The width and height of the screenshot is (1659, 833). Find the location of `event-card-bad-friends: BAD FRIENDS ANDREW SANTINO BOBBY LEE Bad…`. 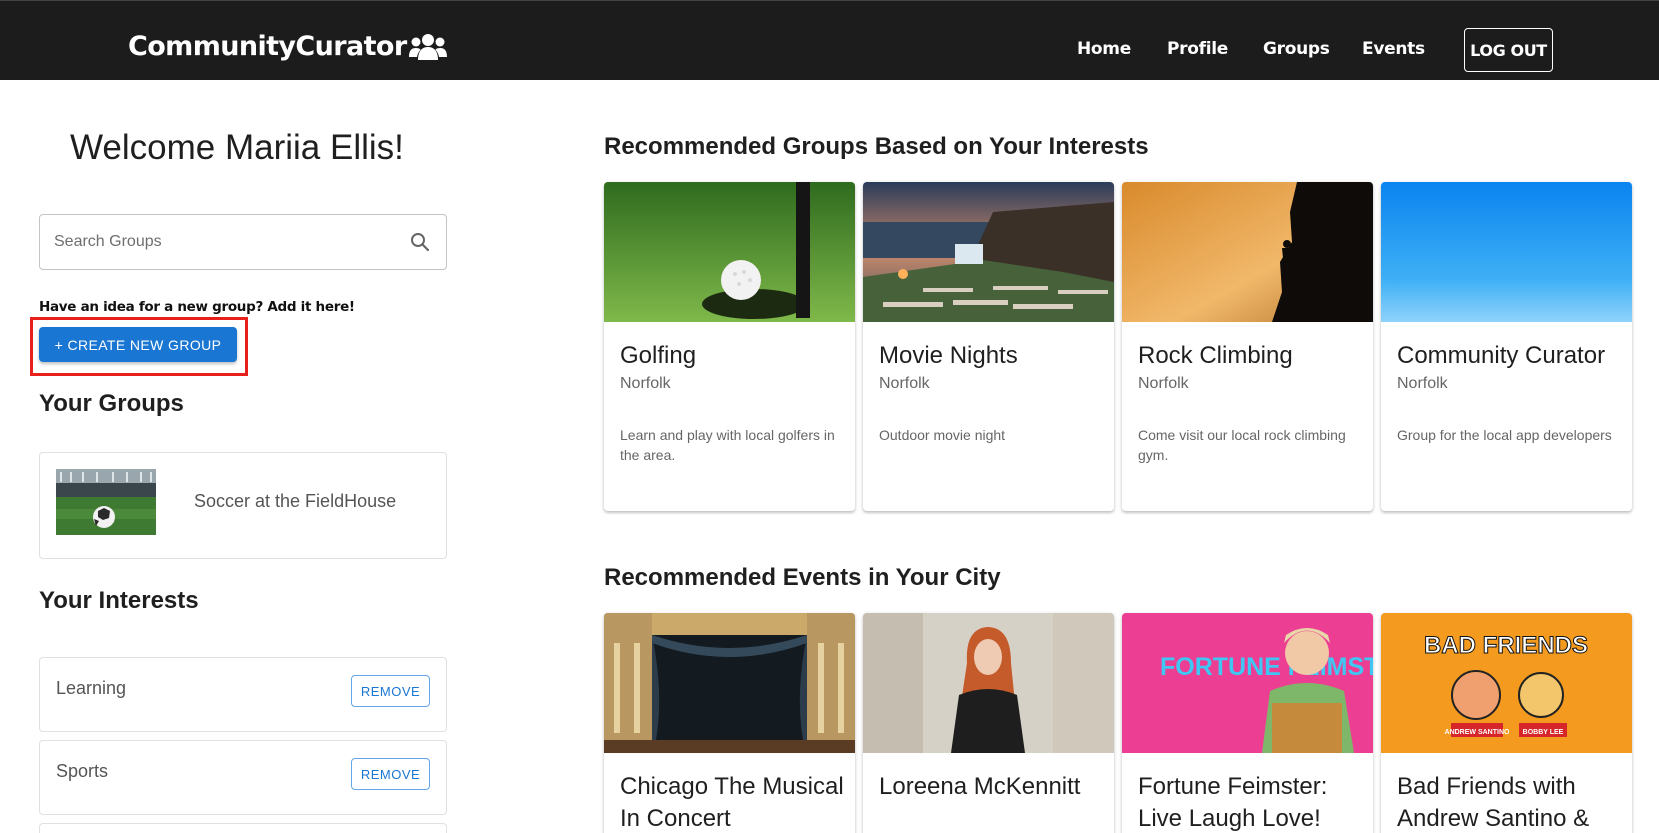

event-card-bad-friends: BAD FRIENDS ANDREW SANTINO BOBBY LEE Bad… is located at coordinates (1506, 723).